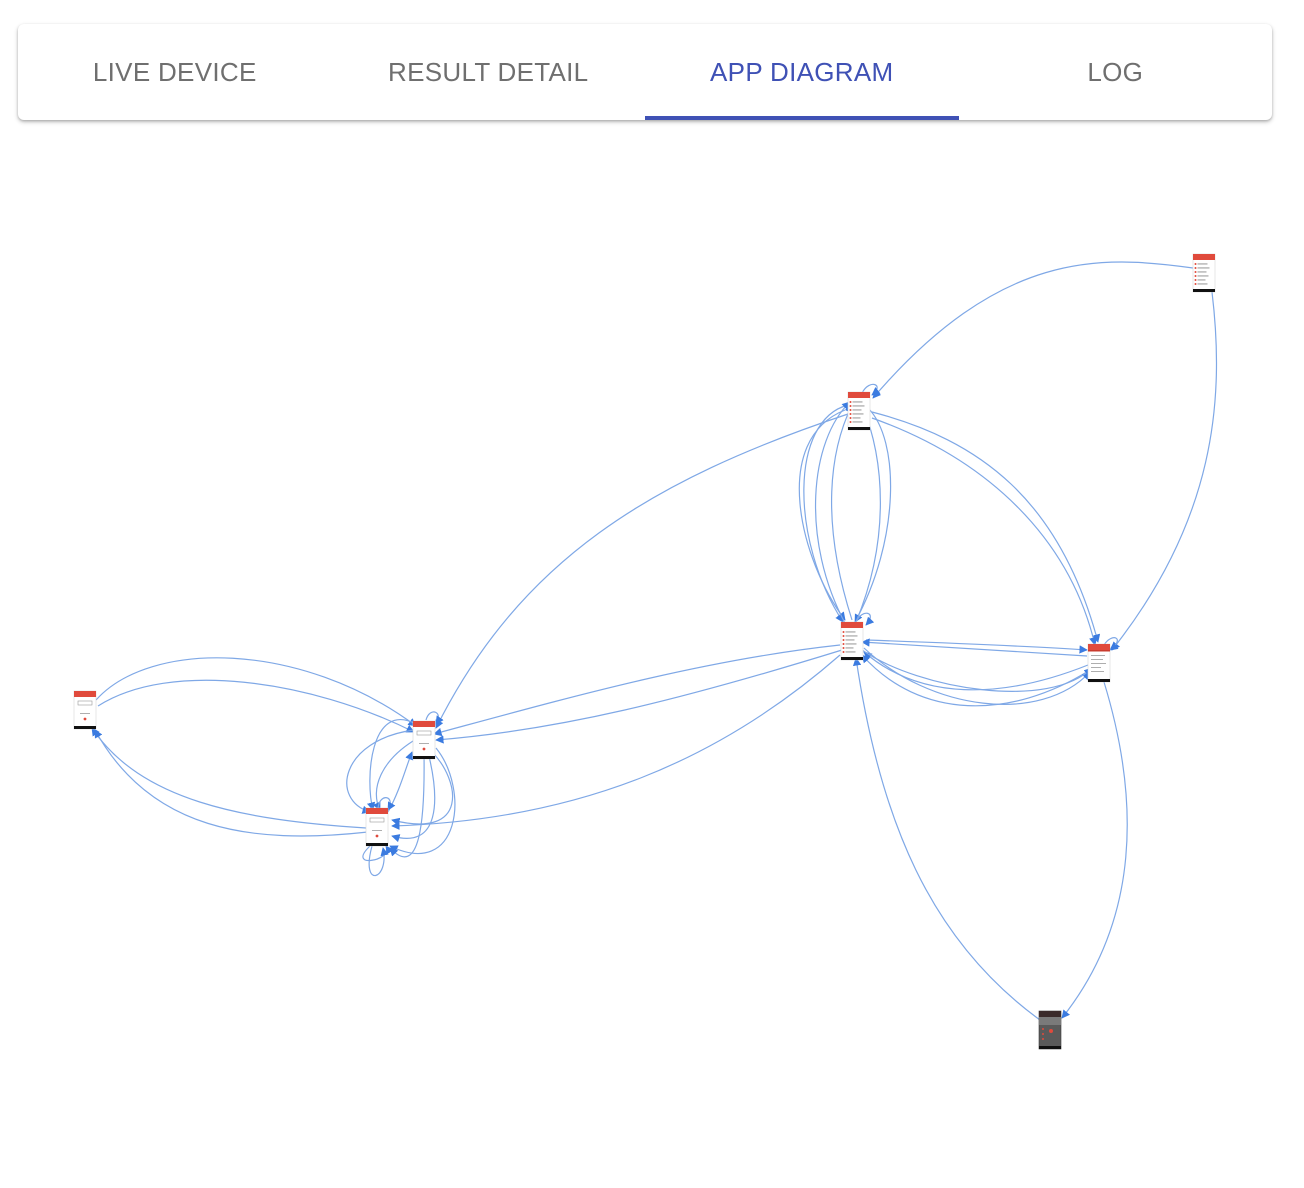 This screenshot has width=1304, height=1188. I want to click on tab-app-diagram-label: APP DIAGRAM, so click(802, 71).